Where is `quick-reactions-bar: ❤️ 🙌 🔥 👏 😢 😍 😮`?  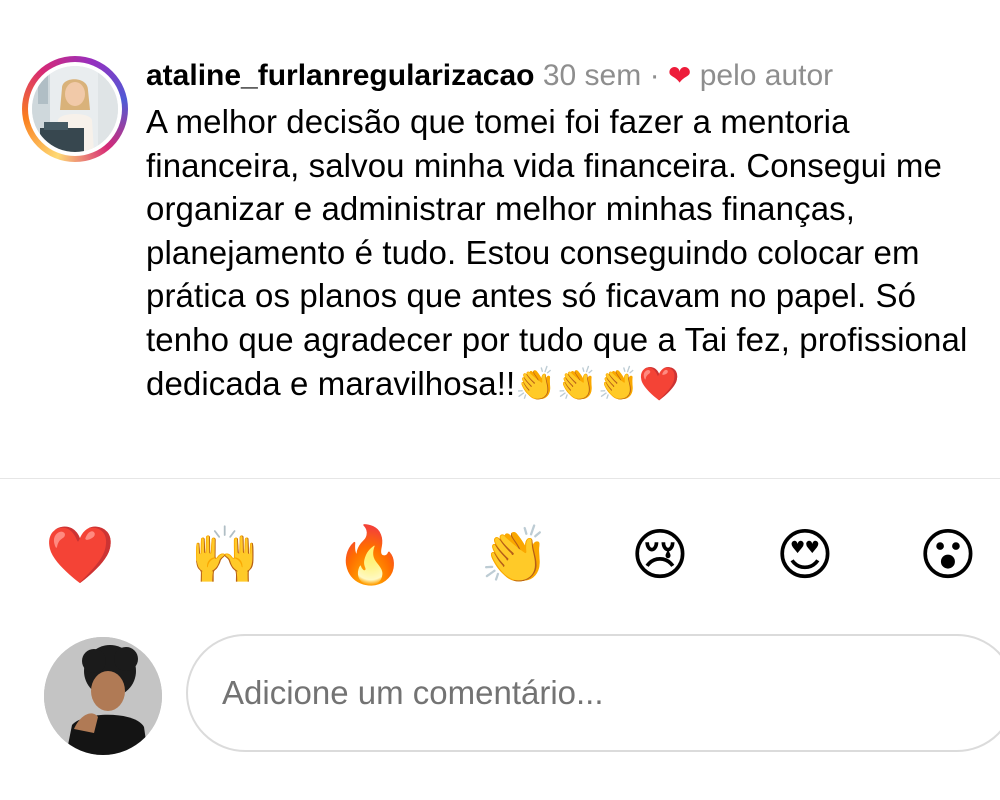
quick-reactions-bar: ❤️ 🙌 🔥 👏 😢 😍 😮 is located at coordinates (500, 555).